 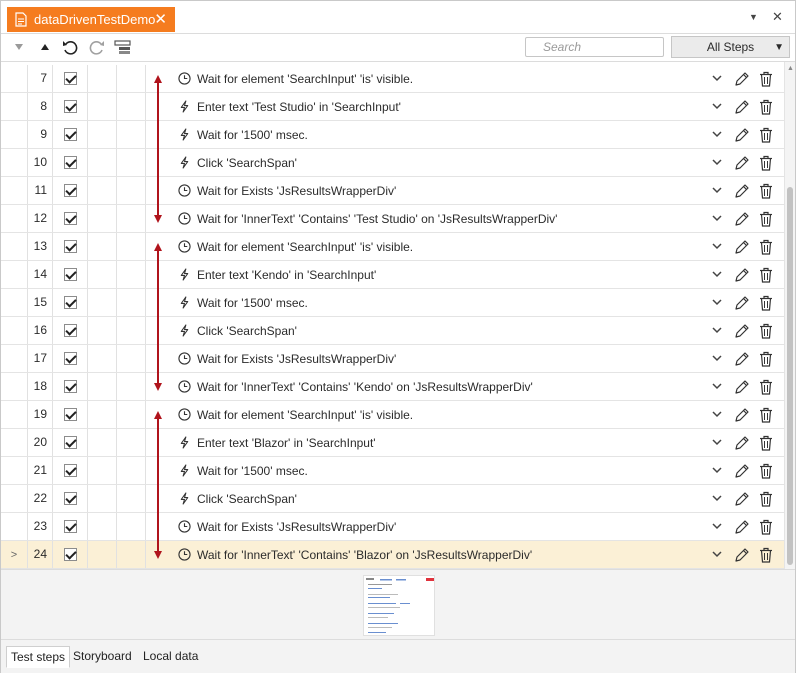 I want to click on tab-storyboard: Storyboard, so click(x=102, y=656).